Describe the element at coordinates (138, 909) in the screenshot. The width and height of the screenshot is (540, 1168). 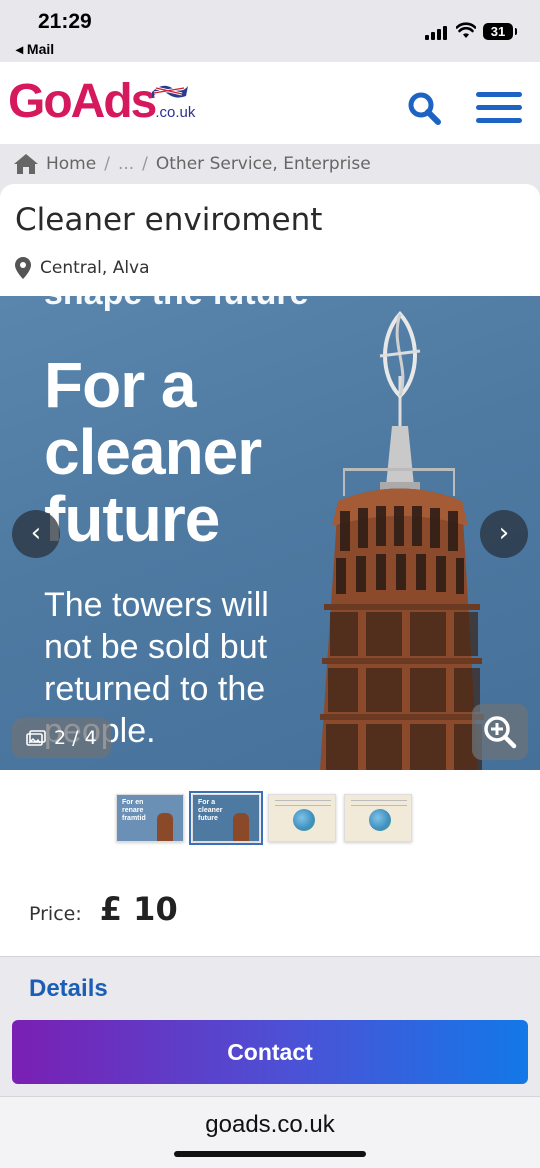
I see `price-value: £ 10` at that location.